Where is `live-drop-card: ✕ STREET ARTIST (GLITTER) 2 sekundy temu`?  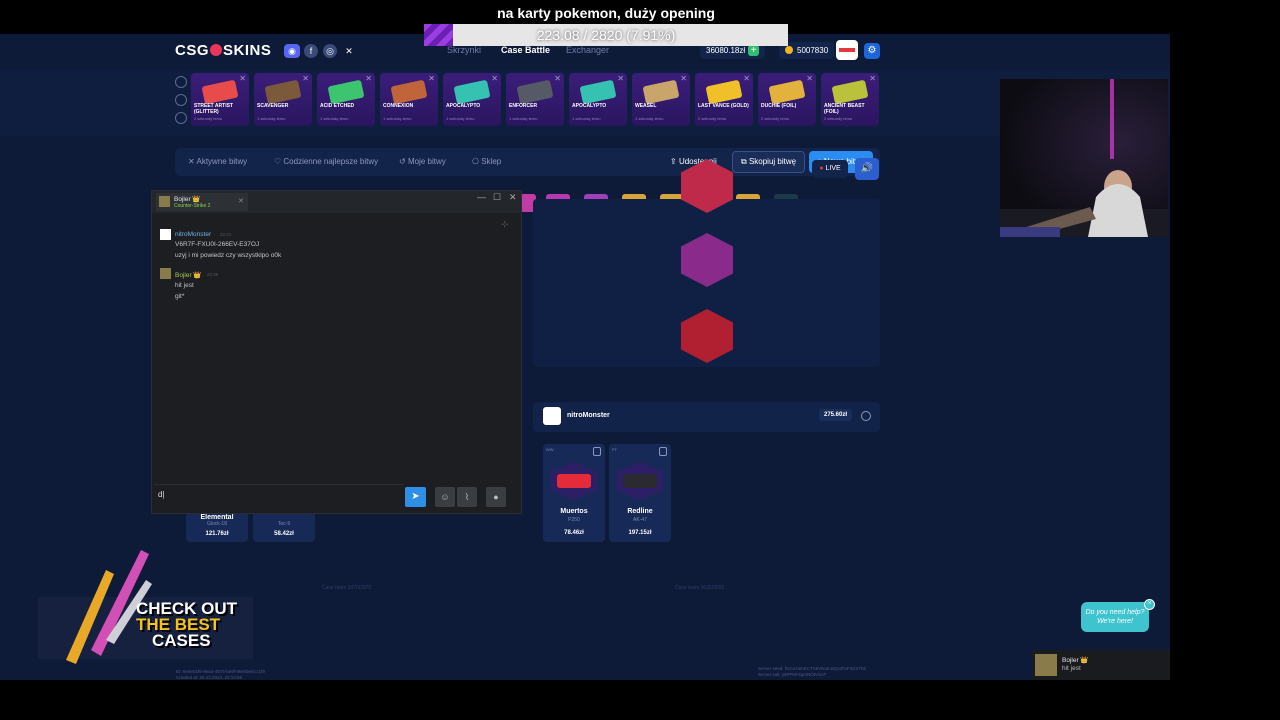
live-drop-card: ✕ STREET ARTIST (GLITTER) 2 sekundy temu is located at coordinates (220, 99).